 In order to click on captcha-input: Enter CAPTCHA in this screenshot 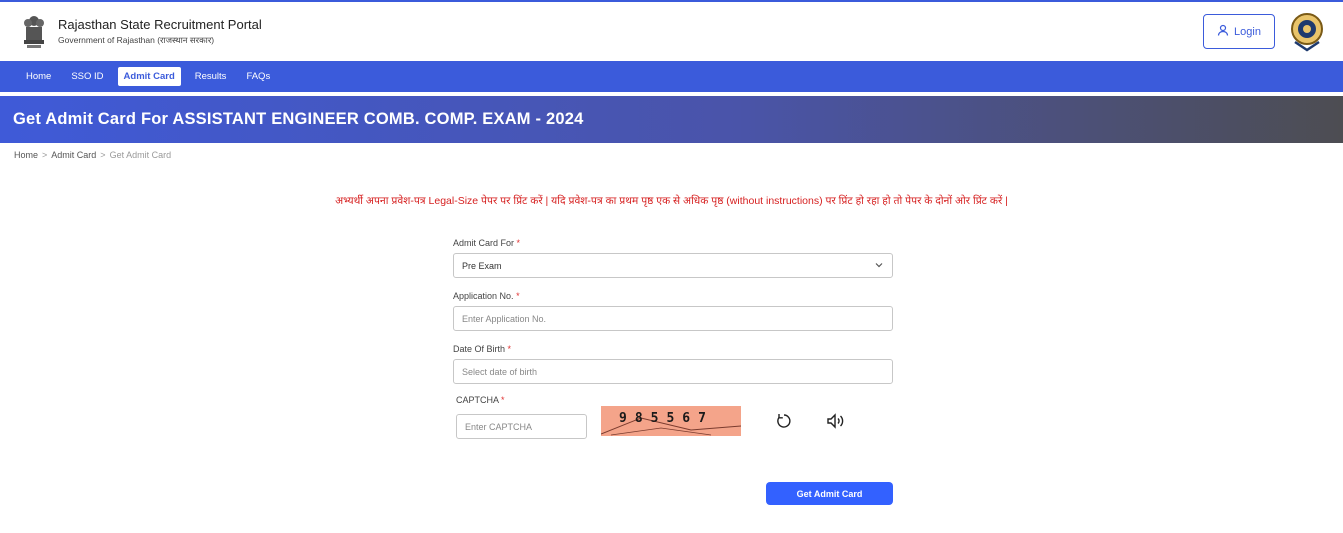, I will do `click(521, 426)`.